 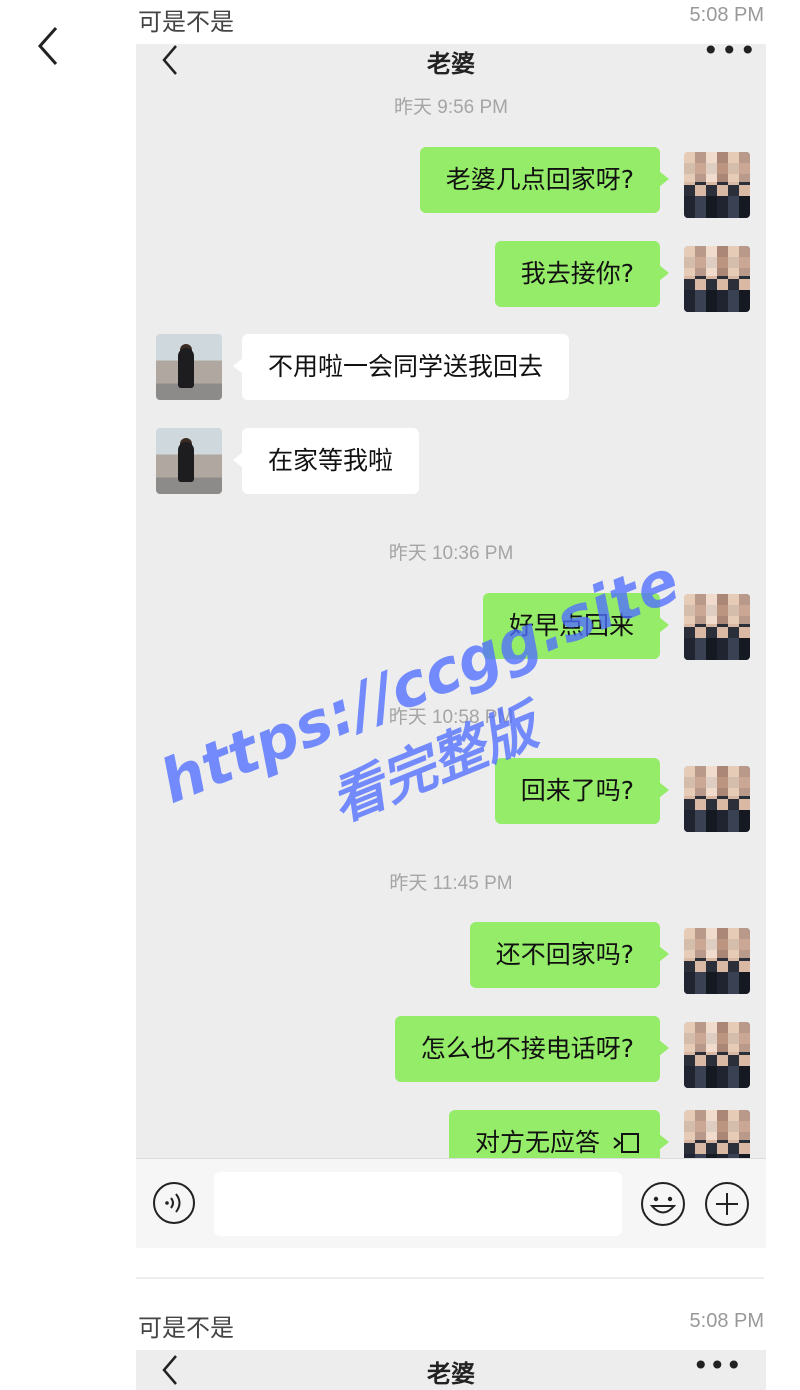 I want to click on message-bubble-sent: 我去接你?, so click(x=582, y=274).